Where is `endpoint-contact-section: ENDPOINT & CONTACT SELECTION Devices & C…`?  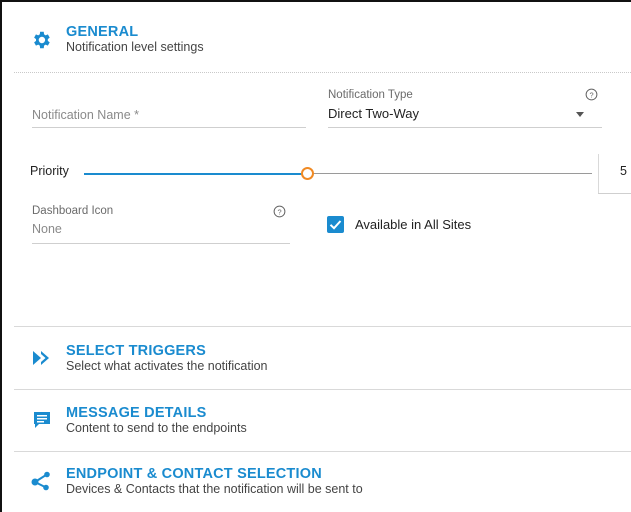 endpoint-contact-section: ENDPOINT & CONTACT SELECTION Devices & C… is located at coordinates (315, 482).